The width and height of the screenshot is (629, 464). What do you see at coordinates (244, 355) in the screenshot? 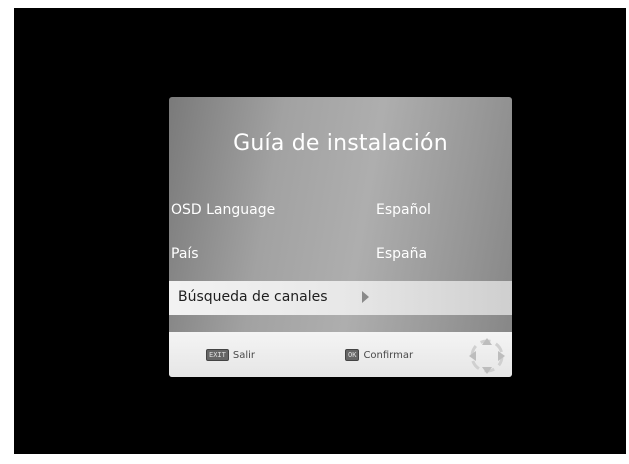
I see `exit-label: Salir` at bounding box center [244, 355].